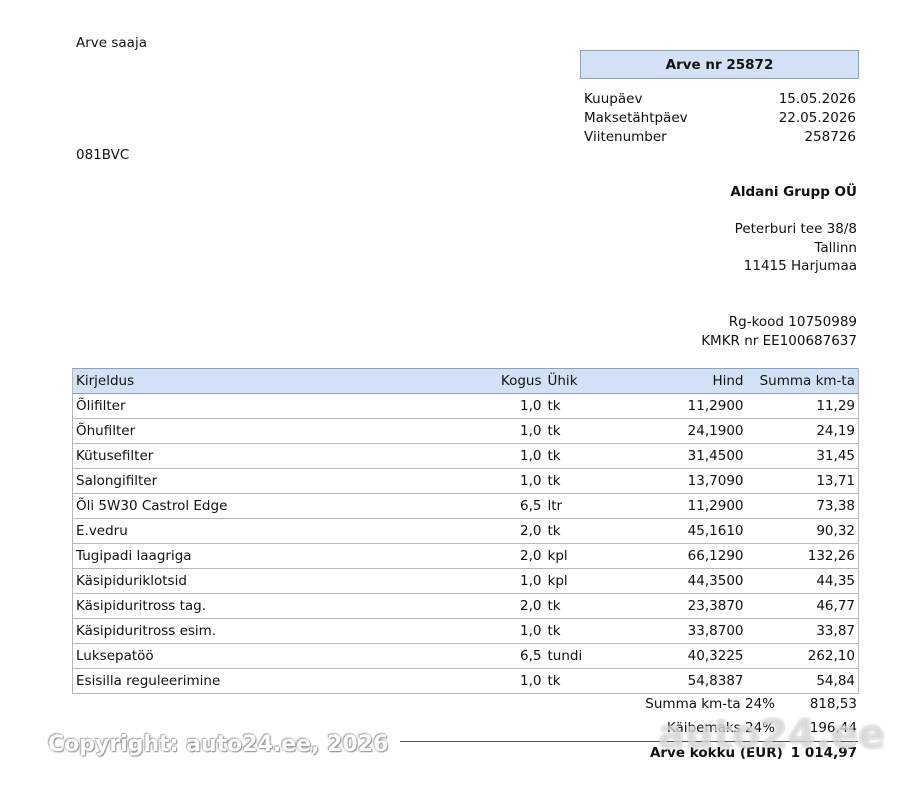  What do you see at coordinates (802, 631) in the screenshot?
I see `cell-sum: 33,87` at bounding box center [802, 631].